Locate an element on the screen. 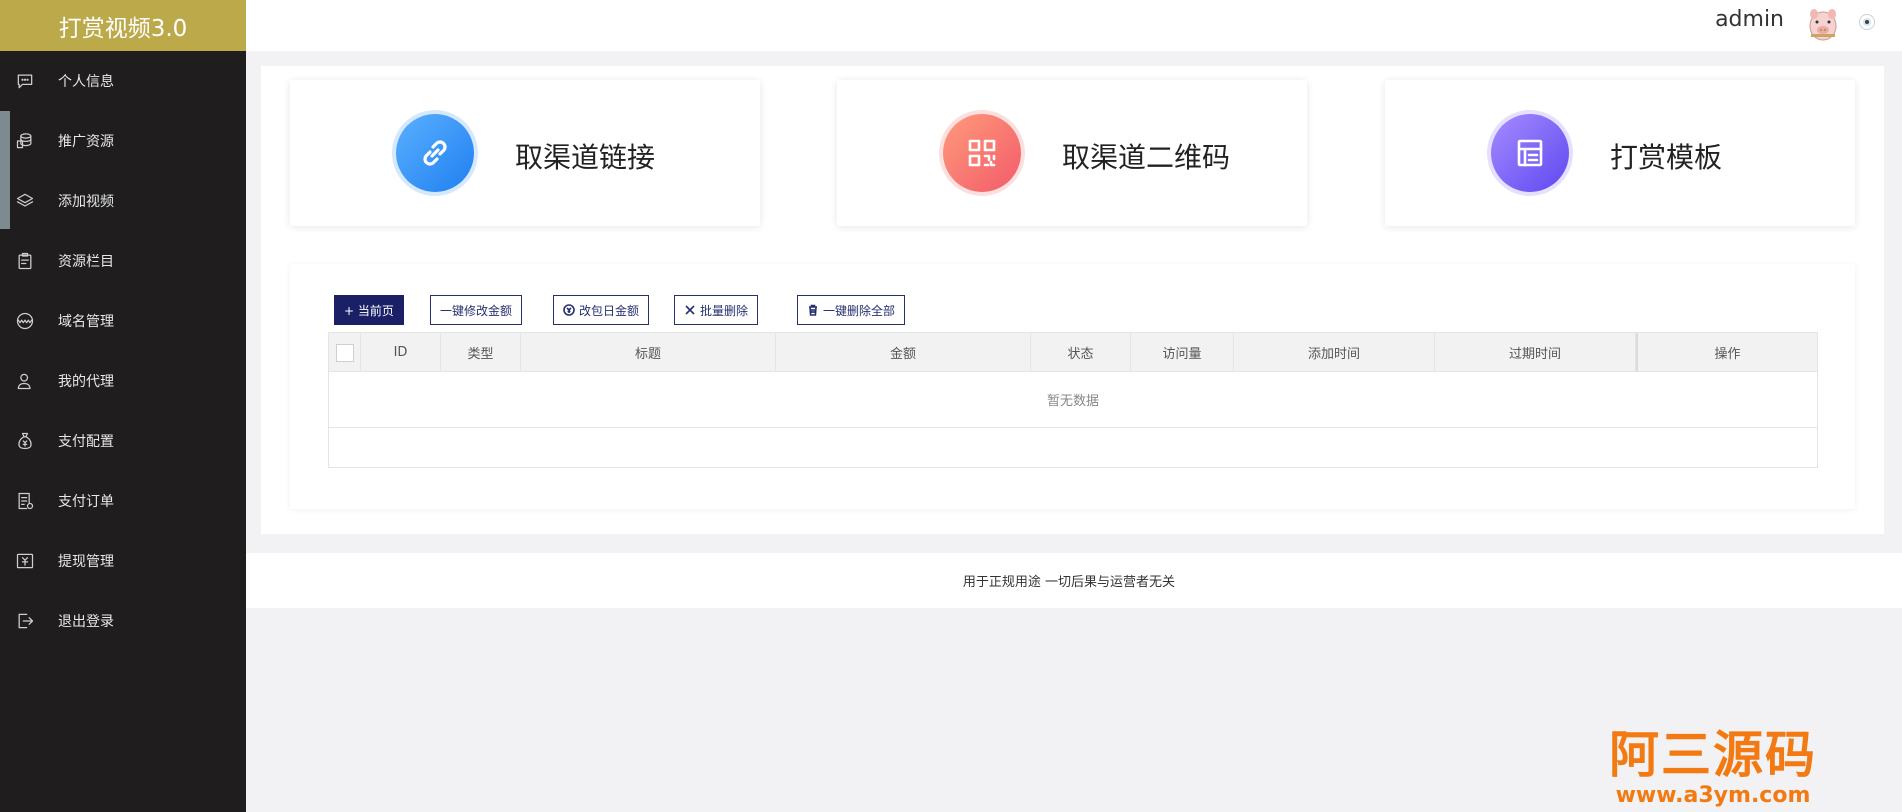 The image size is (1902, 812). sidebar-item-label: 域名管理 is located at coordinates (86, 322).